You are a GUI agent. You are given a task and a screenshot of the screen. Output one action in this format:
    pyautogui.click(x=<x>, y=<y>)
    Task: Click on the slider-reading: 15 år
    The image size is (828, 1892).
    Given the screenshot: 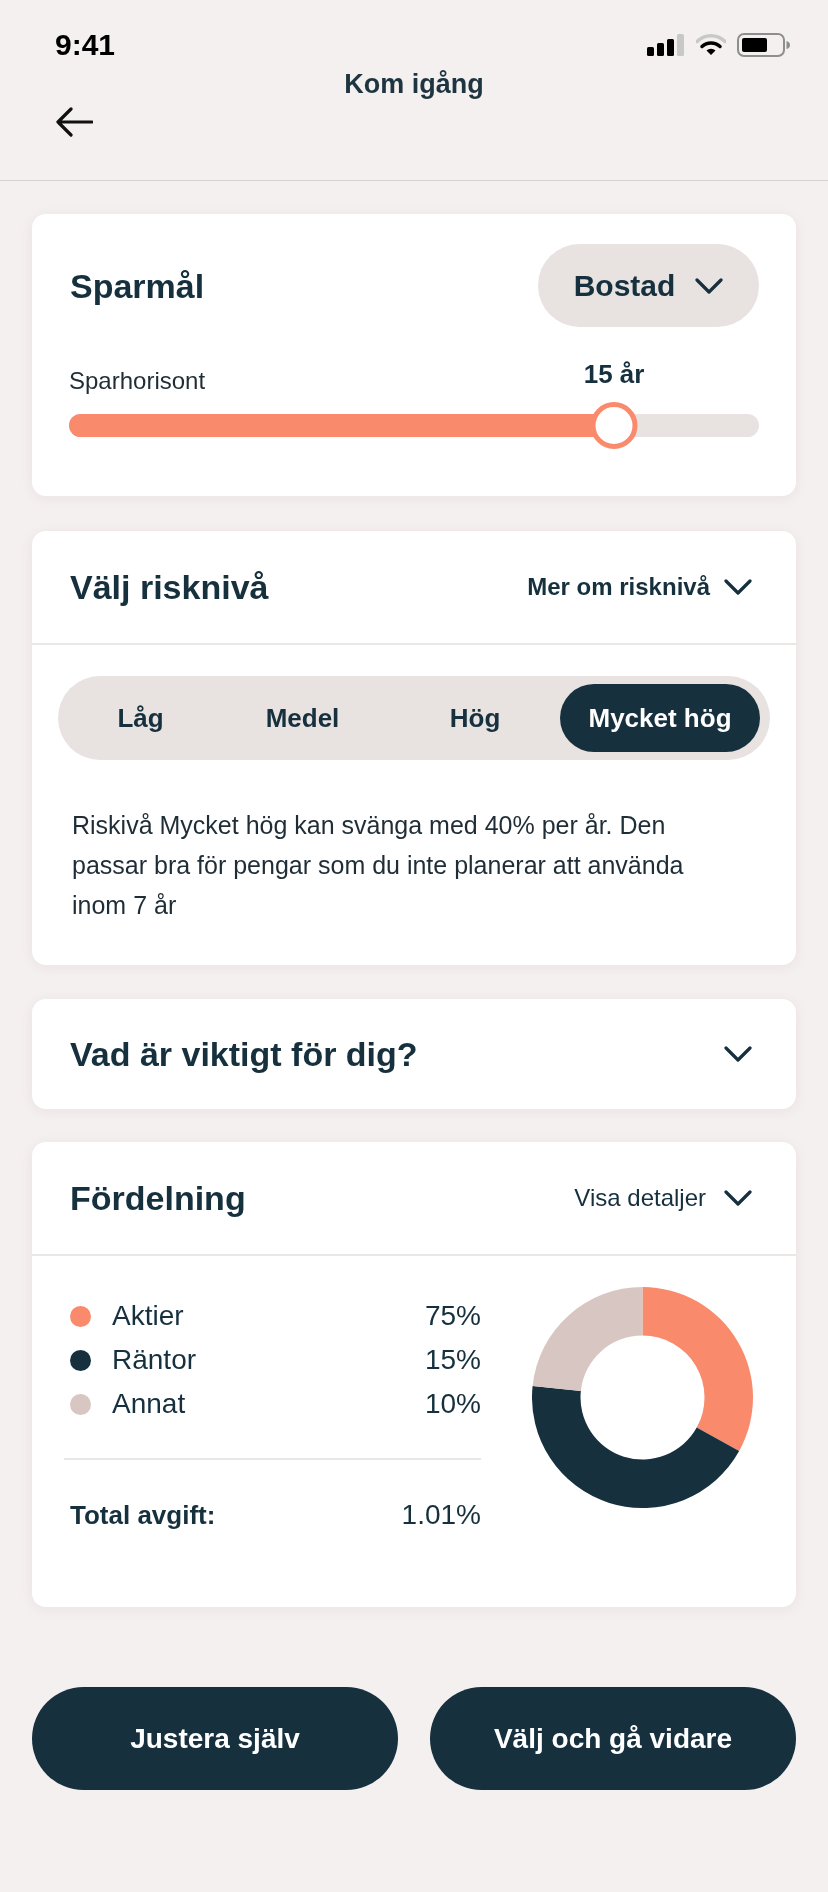 What is the action you would take?
    pyautogui.click(x=614, y=374)
    